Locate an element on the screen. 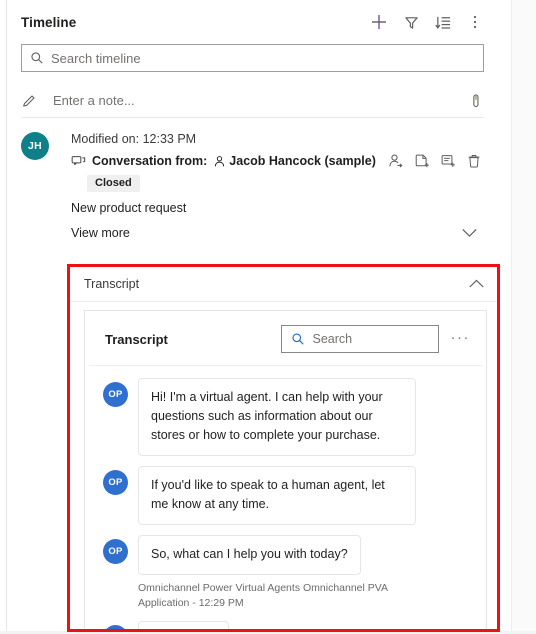  timeline-header-actions is located at coordinates (427, 22).